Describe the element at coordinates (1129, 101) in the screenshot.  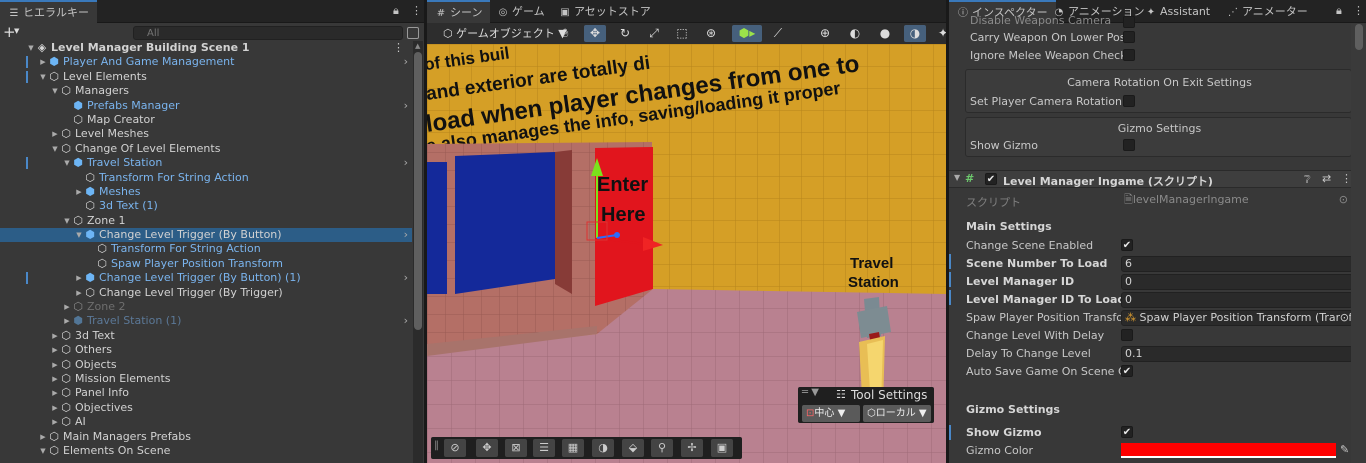
I see `set-camera-rotation-checkbox` at that location.